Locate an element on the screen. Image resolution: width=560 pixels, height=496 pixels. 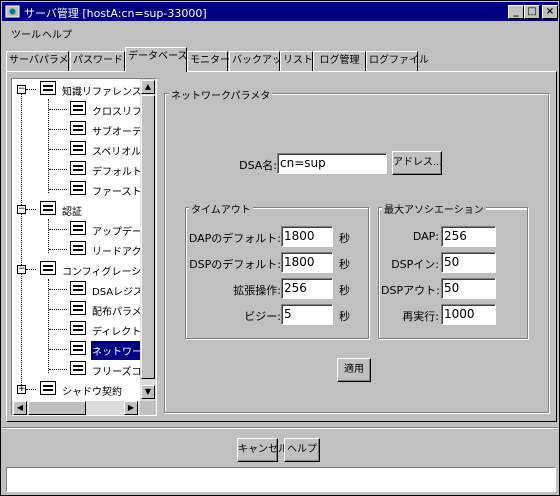
scroll-down-icon: ▼ is located at coordinates (148, 392).